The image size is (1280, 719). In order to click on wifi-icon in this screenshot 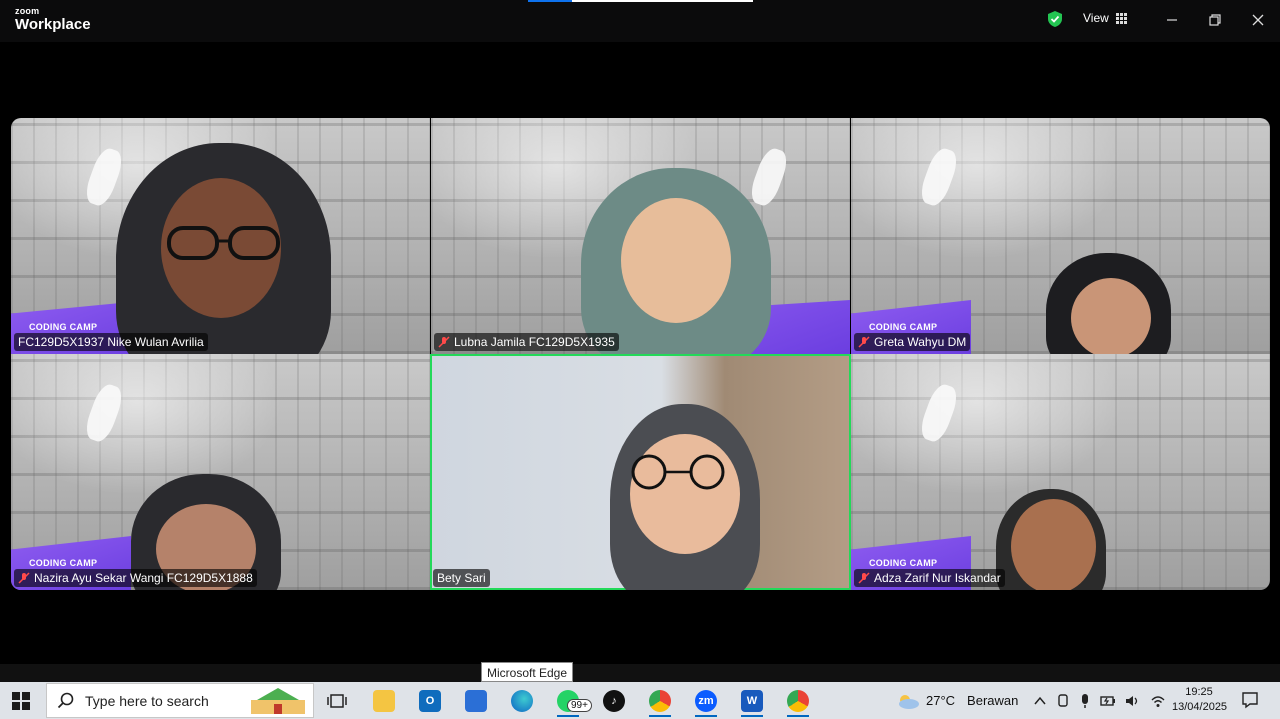, I will do `click(1158, 701)`.